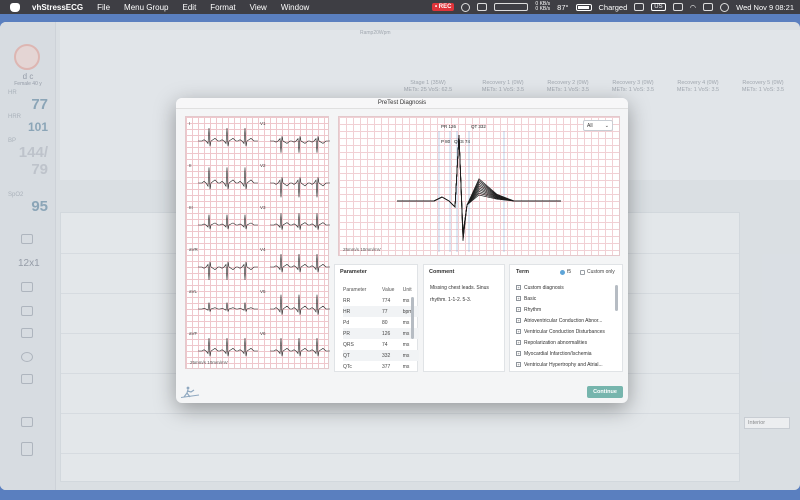  What do you see at coordinates (209, 362) in the screenshot?
I see `leads-scale: 25mm/s 10mm/mV` at bounding box center [209, 362].